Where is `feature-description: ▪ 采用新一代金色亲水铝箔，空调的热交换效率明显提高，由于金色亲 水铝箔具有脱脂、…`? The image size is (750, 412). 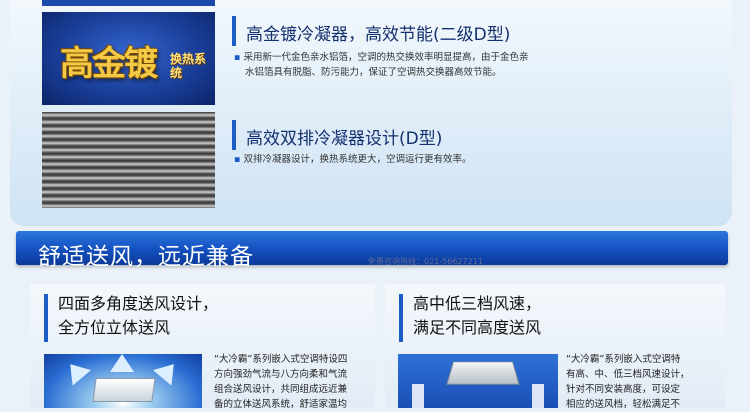 feature-description: ▪ 采用新一代金色亲水铝箔，空调的热交换效率明显提高，由于金色亲 水铝箔具有脱脂、… is located at coordinates (424, 65).